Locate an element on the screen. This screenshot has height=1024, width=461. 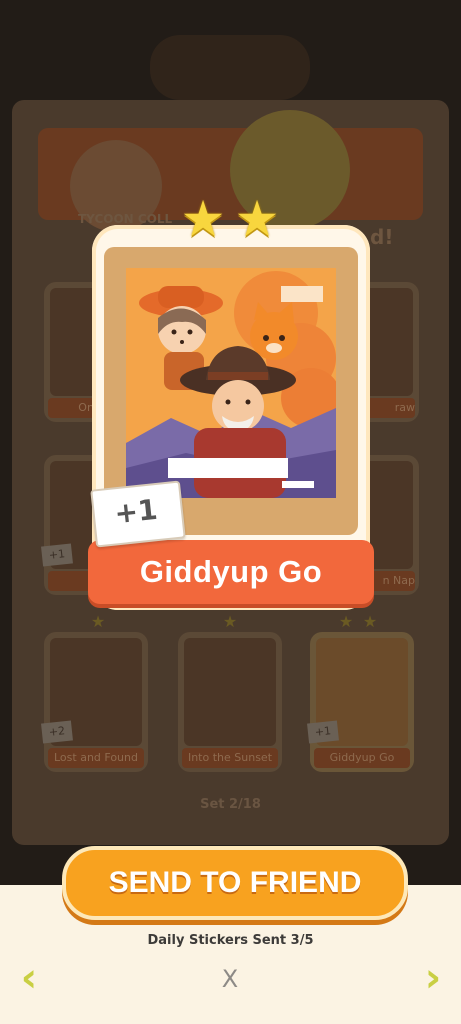
album-card-giddyup-go: +1 Giddyup Go is located at coordinates (360, 702).